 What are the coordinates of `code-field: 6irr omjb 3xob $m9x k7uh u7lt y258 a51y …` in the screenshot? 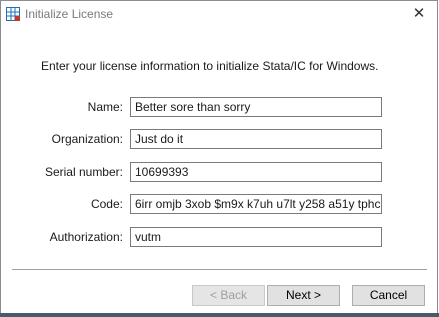 It's located at (256, 204).